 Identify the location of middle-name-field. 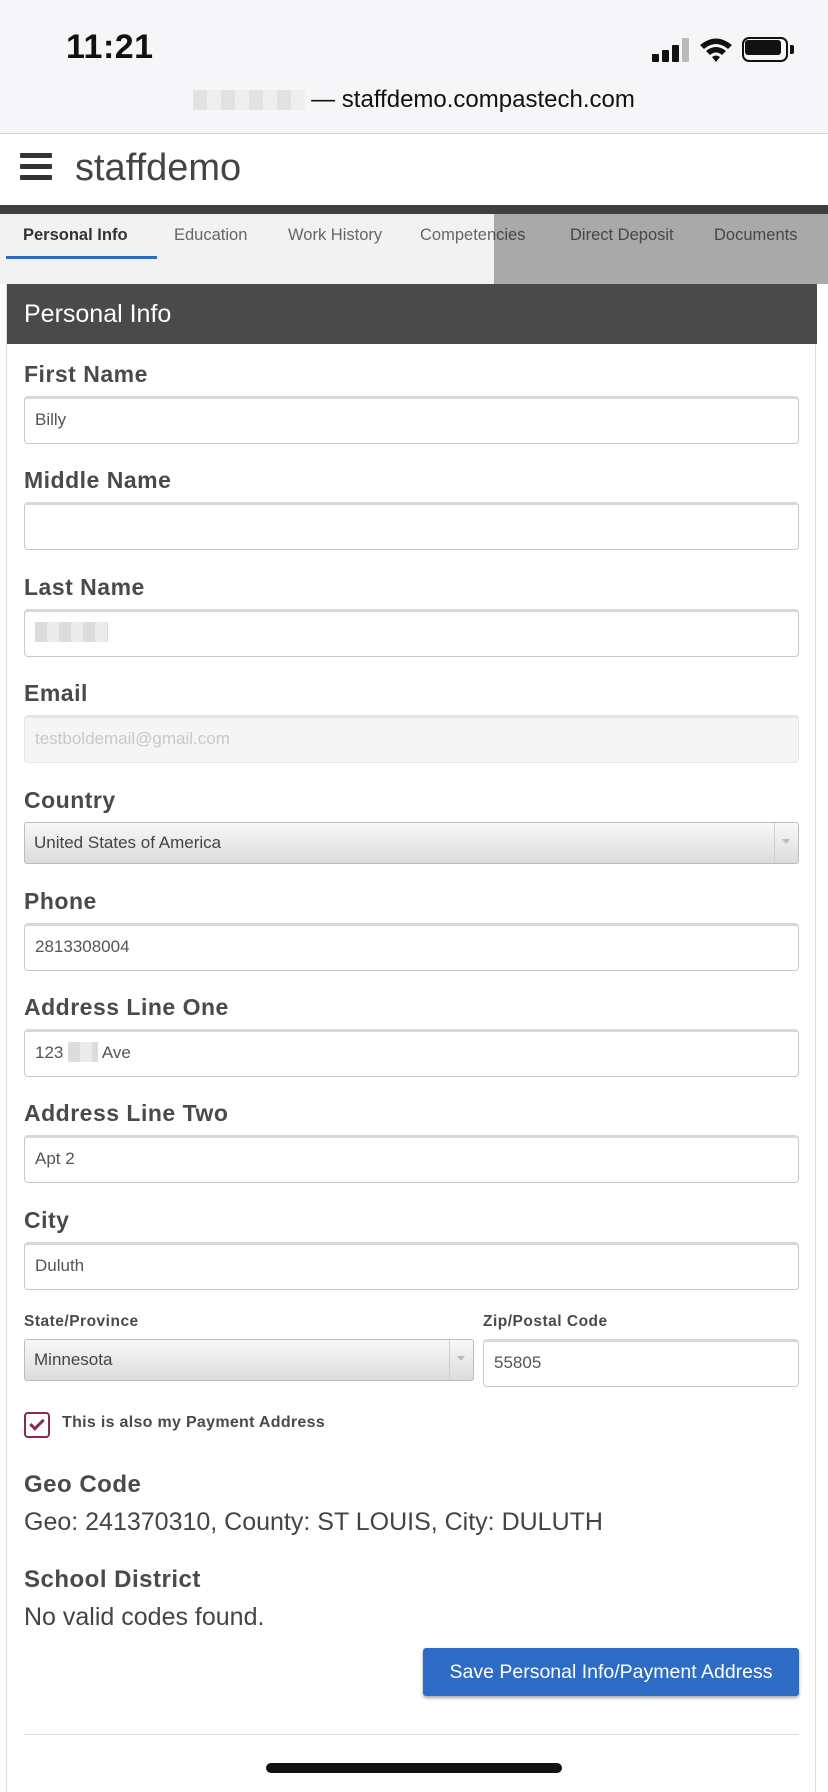
(411, 526).